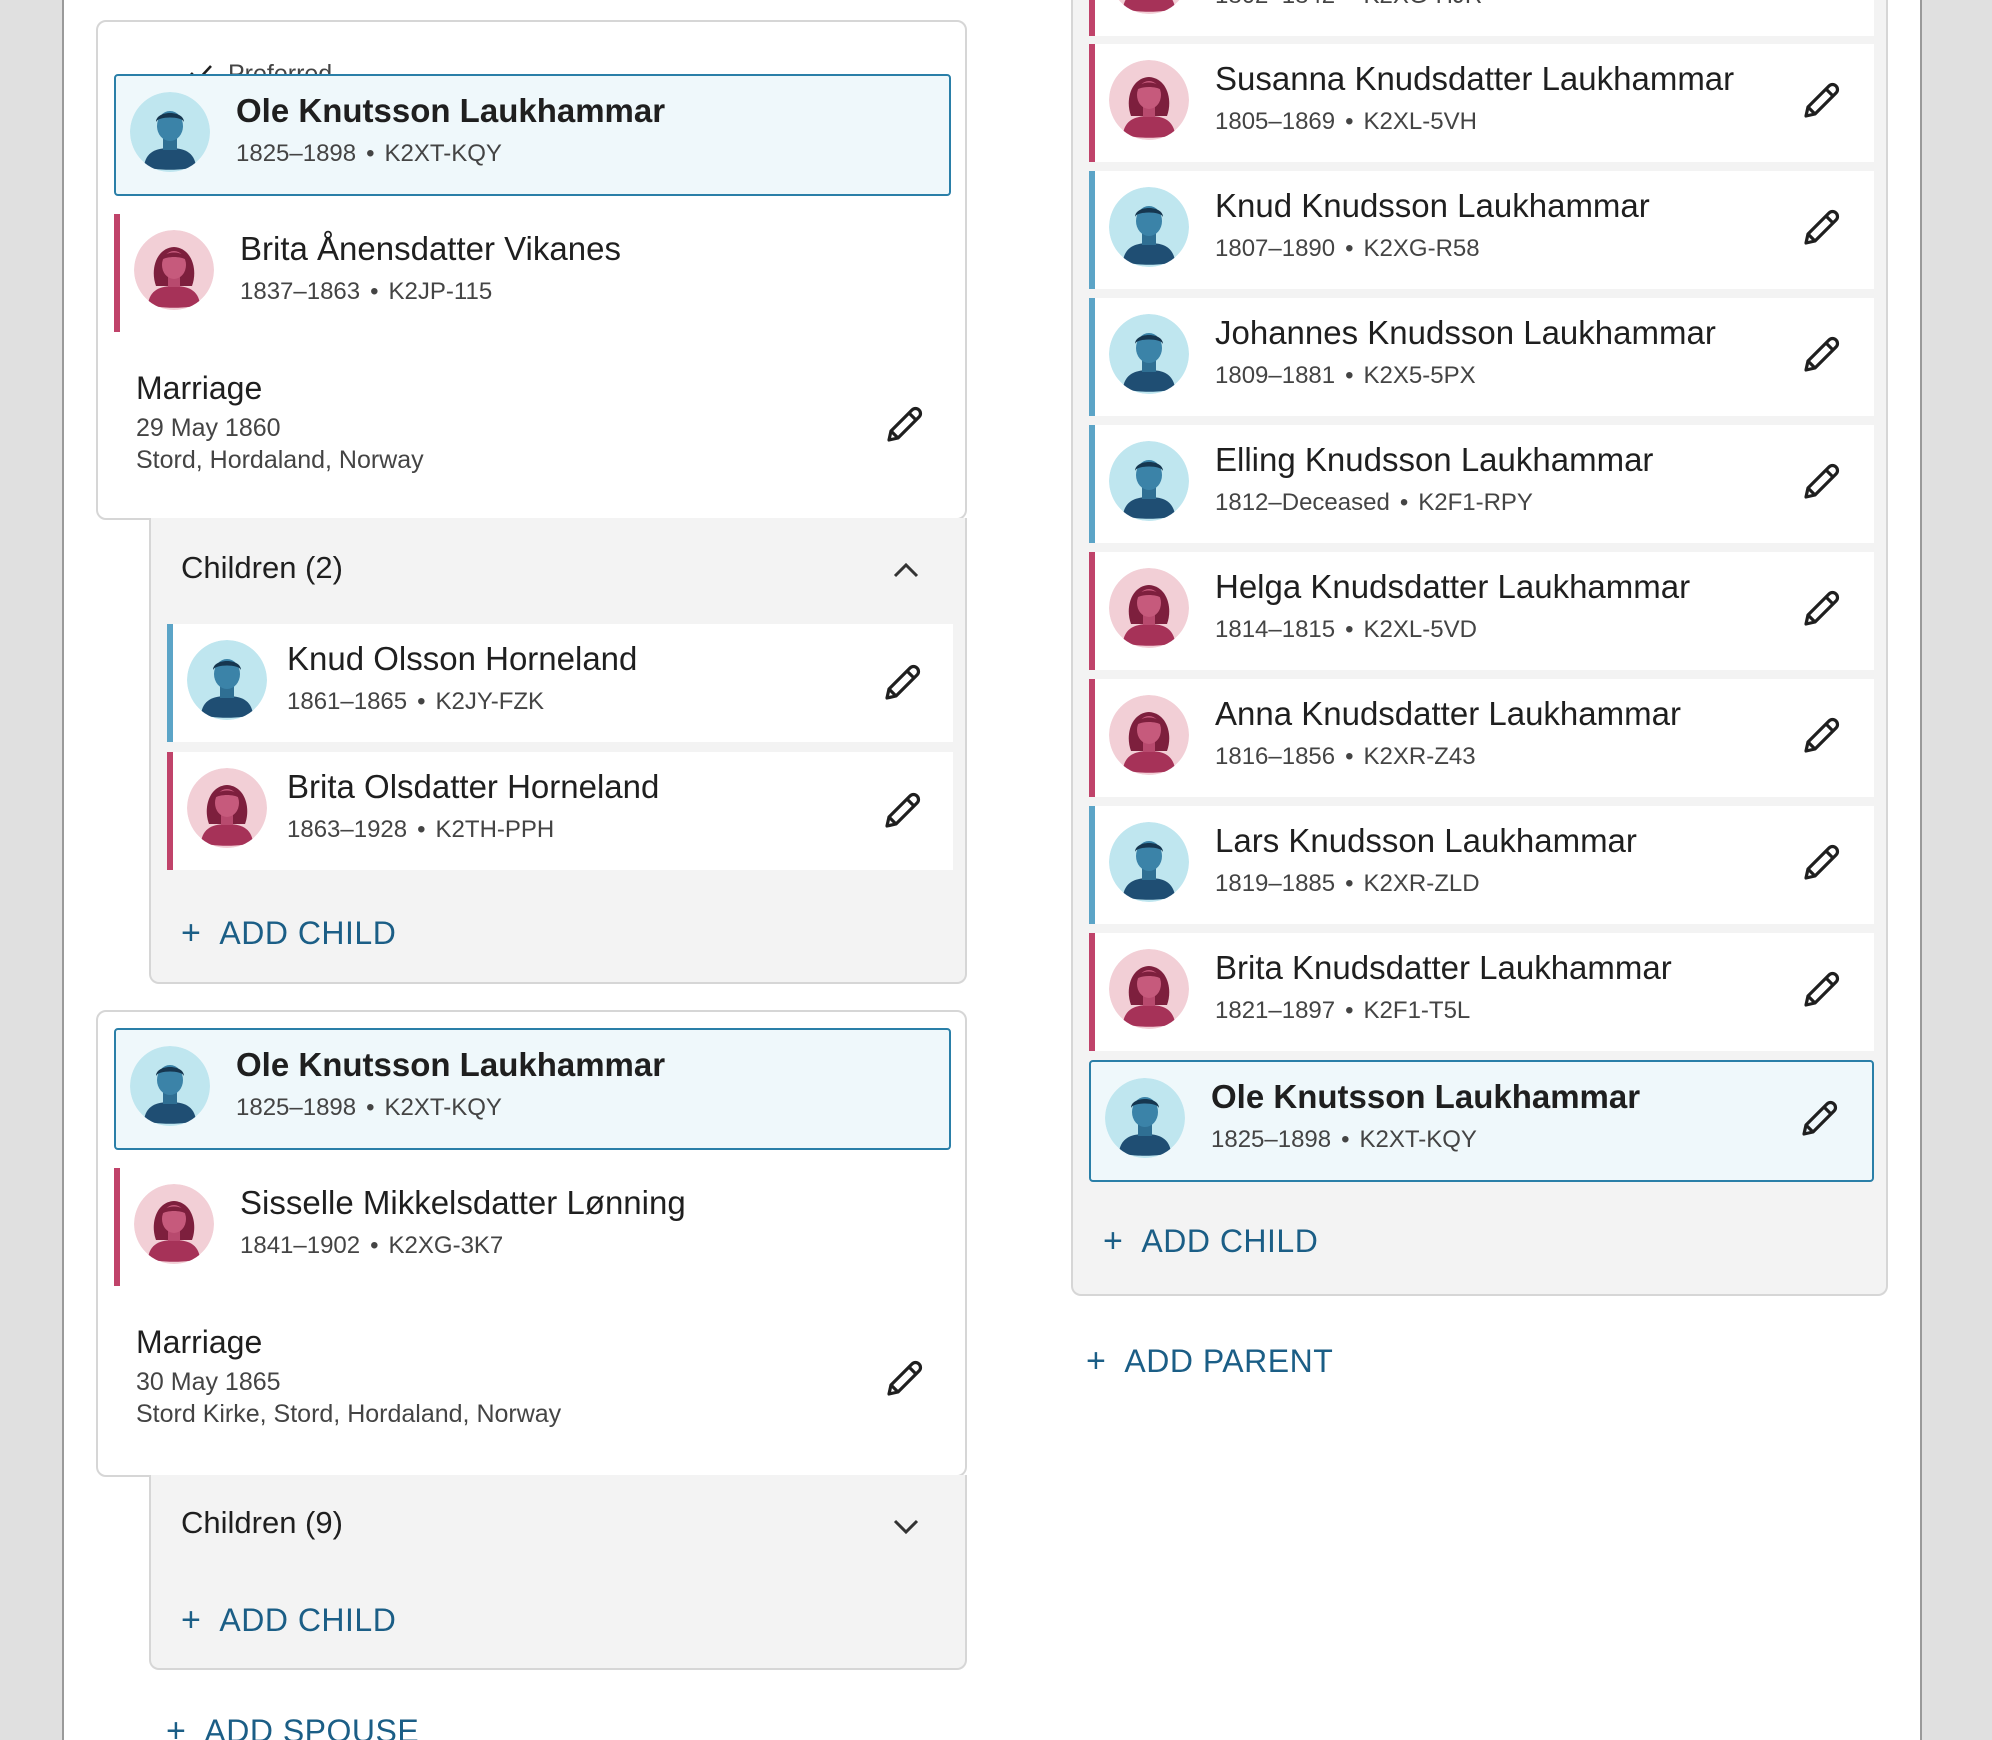 The width and height of the screenshot is (1992, 1740). I want to click on person-name: Lars Knudsson Laukhammar, so click(1426, 841).